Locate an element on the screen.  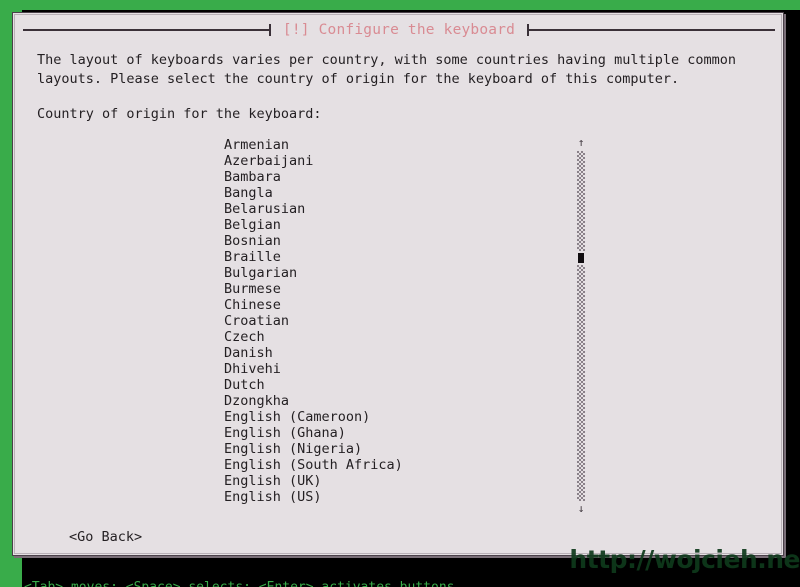
list-item: Armenian is located at coordinates (391, 145).